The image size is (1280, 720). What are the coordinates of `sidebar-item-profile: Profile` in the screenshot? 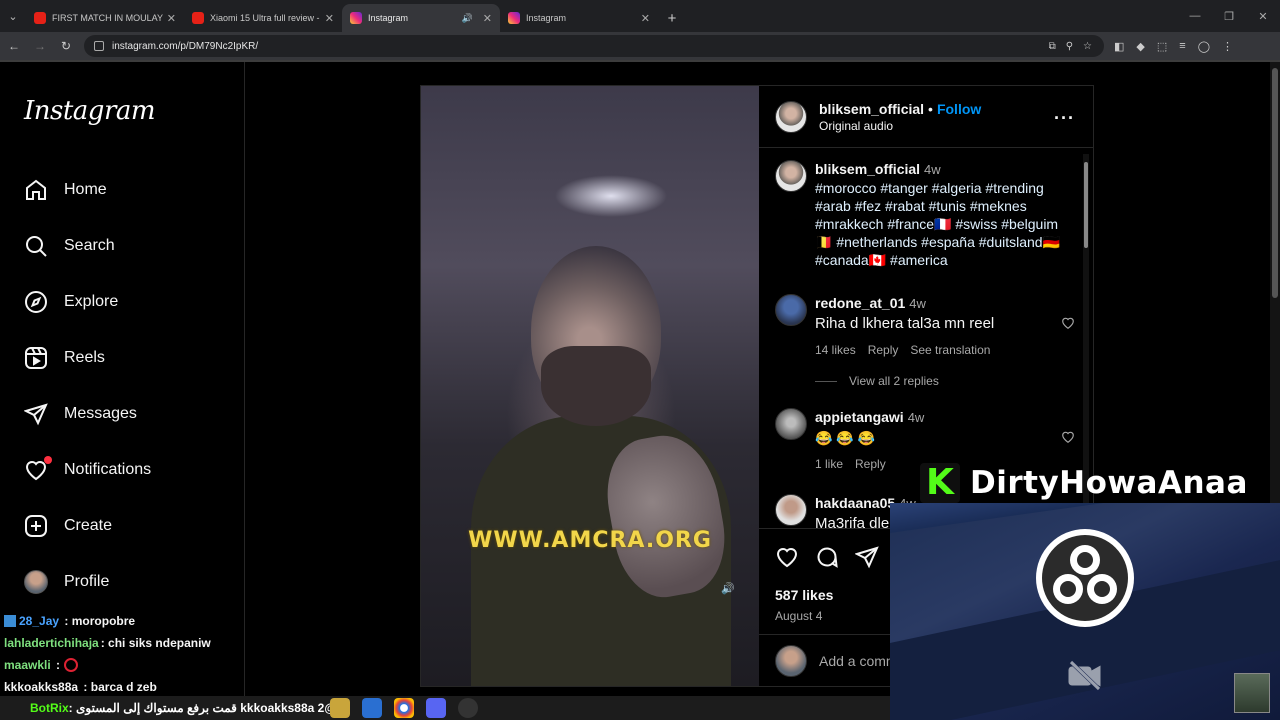 It's located at (66, 582).